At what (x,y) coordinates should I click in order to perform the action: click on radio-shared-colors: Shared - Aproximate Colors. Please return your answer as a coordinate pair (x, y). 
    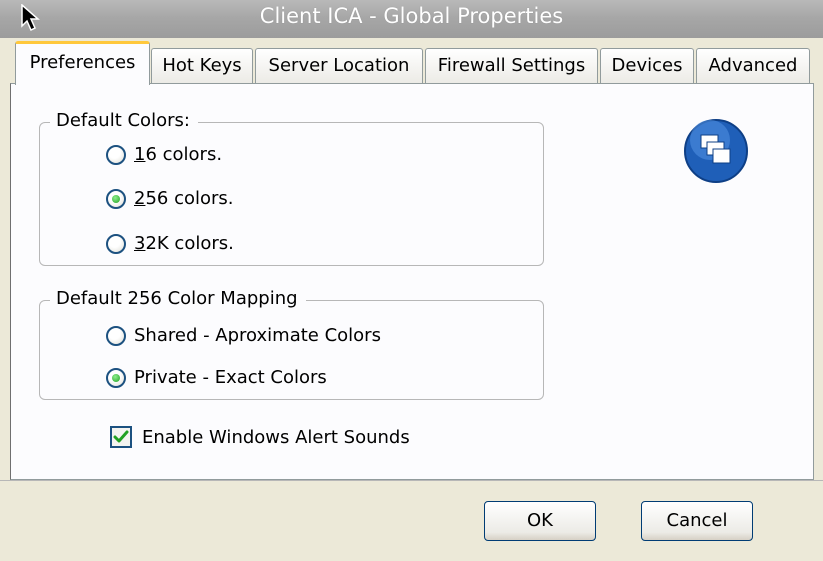
    Looking at the image, I should click on (243, 335).